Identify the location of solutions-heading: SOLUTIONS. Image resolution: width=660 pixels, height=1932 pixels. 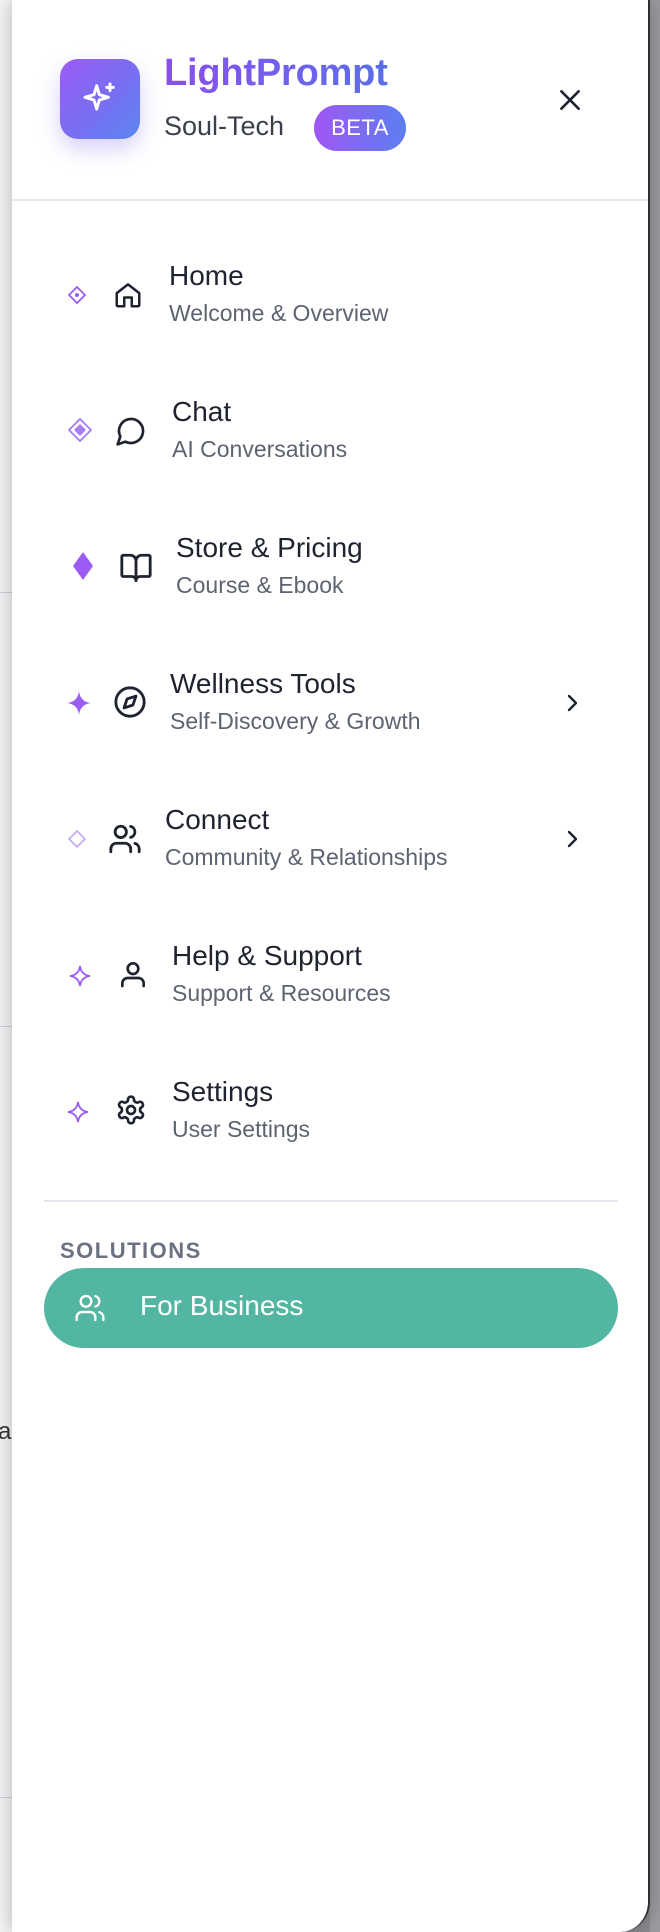
(131, 1250).